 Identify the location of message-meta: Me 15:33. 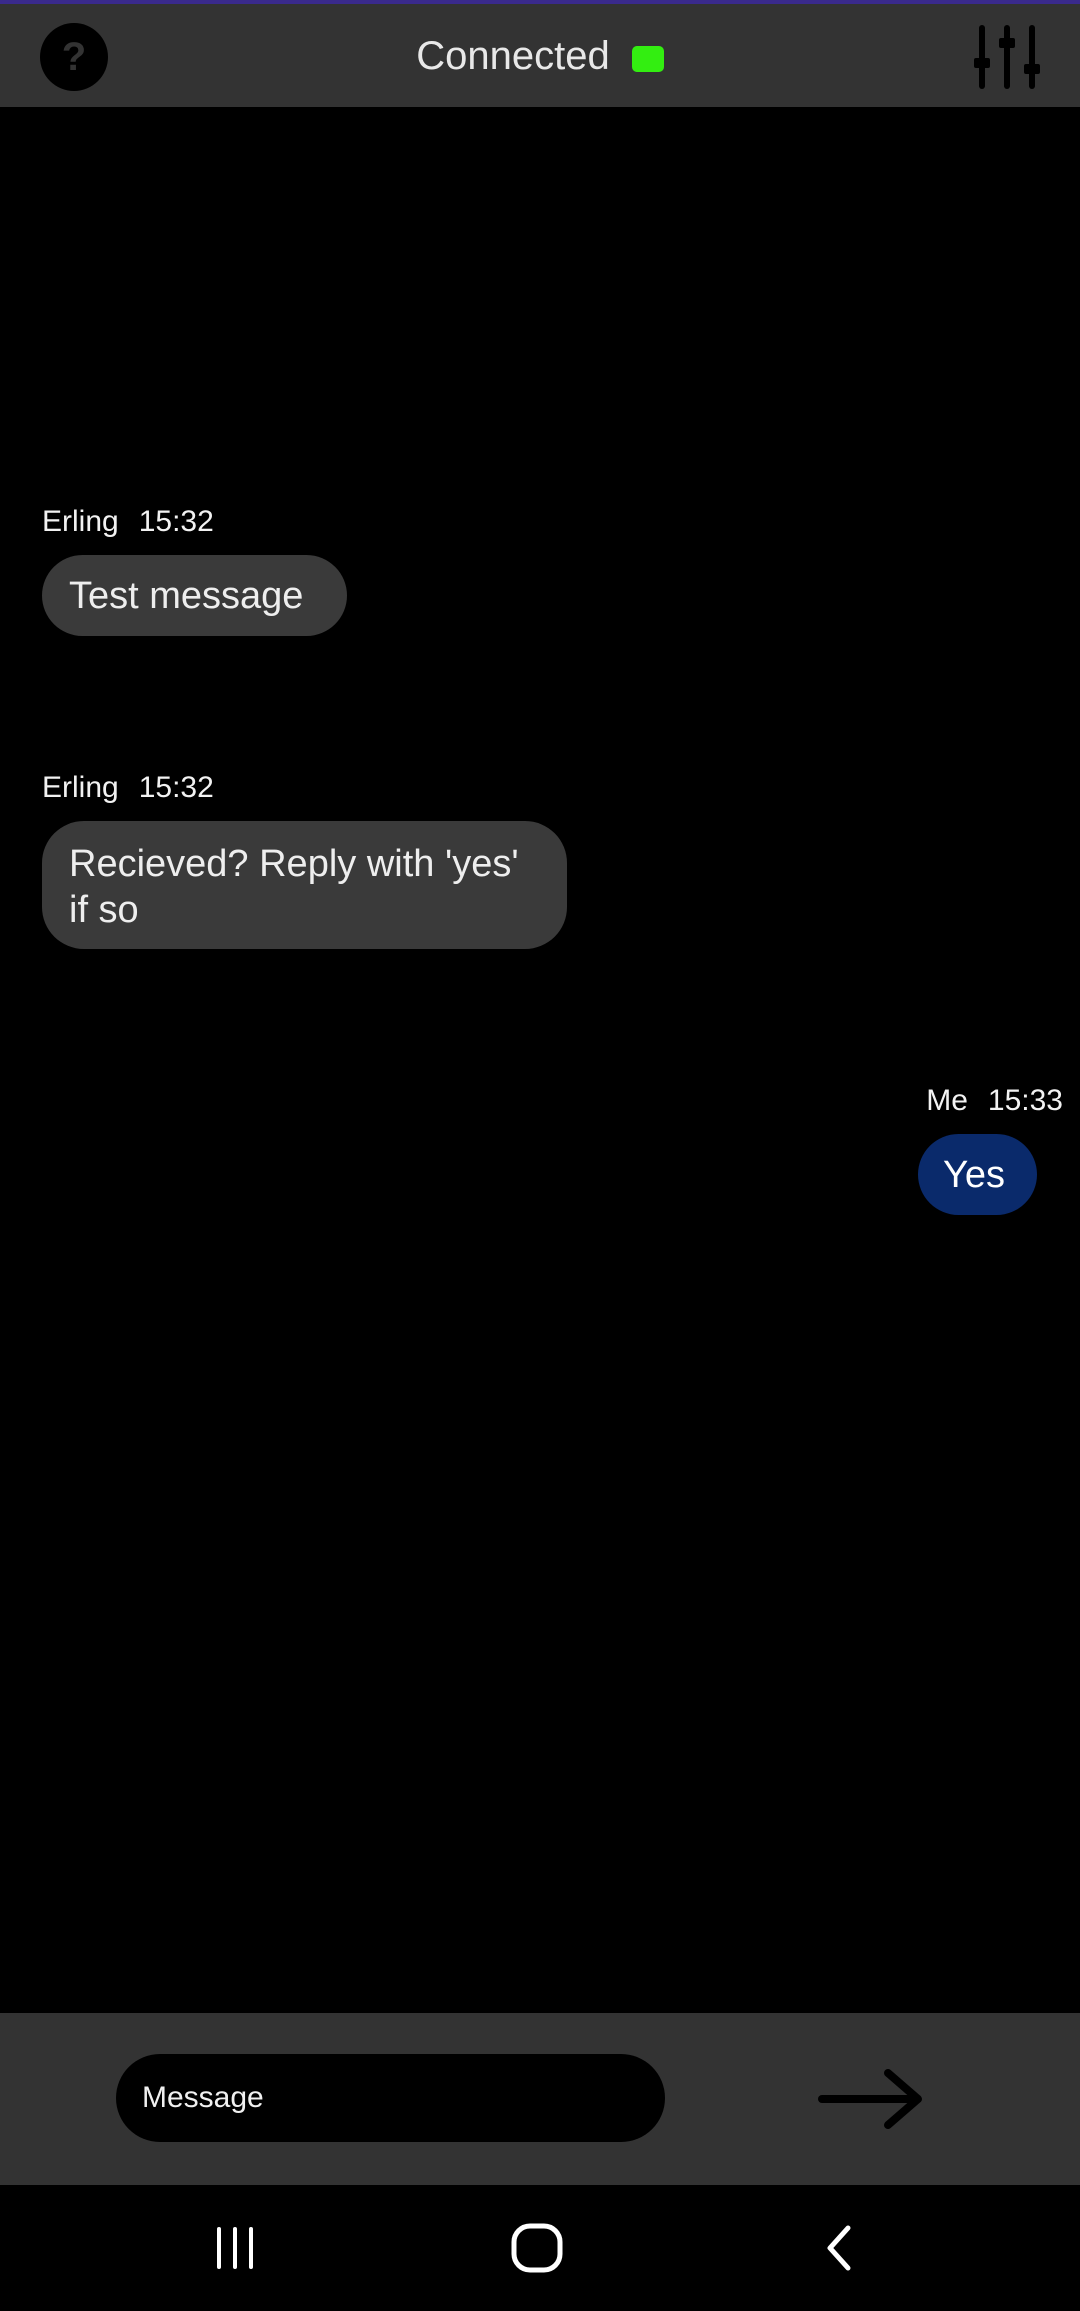
(994, 1101).